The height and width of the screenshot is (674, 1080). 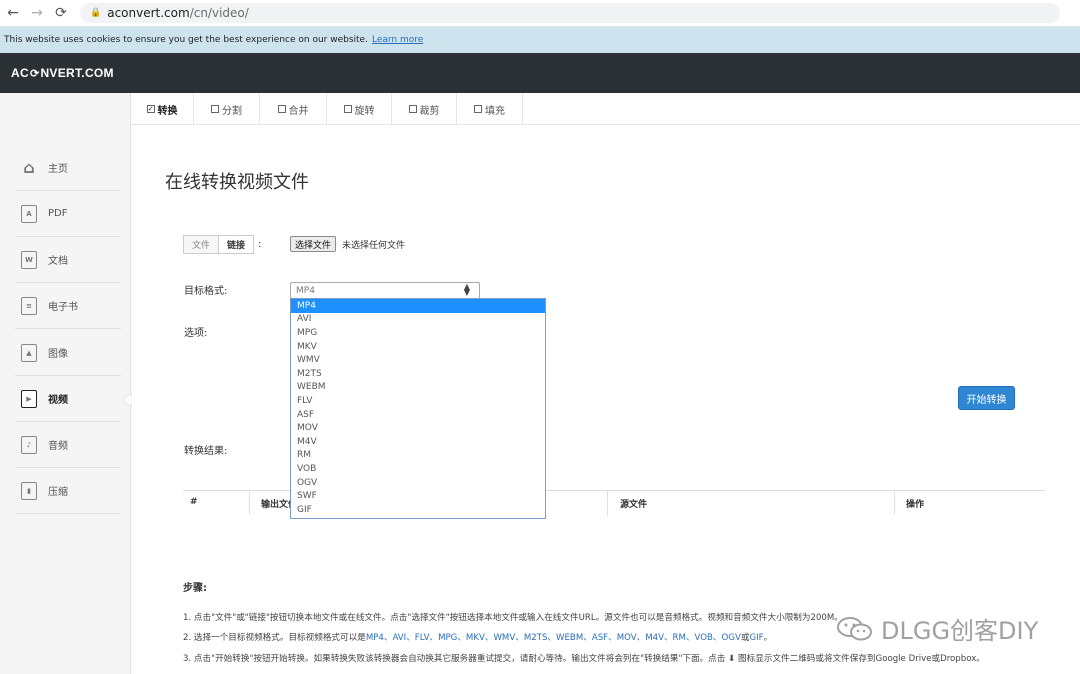 I want to click on sidebar-item-label: 主页, so click(x=58, y=169).